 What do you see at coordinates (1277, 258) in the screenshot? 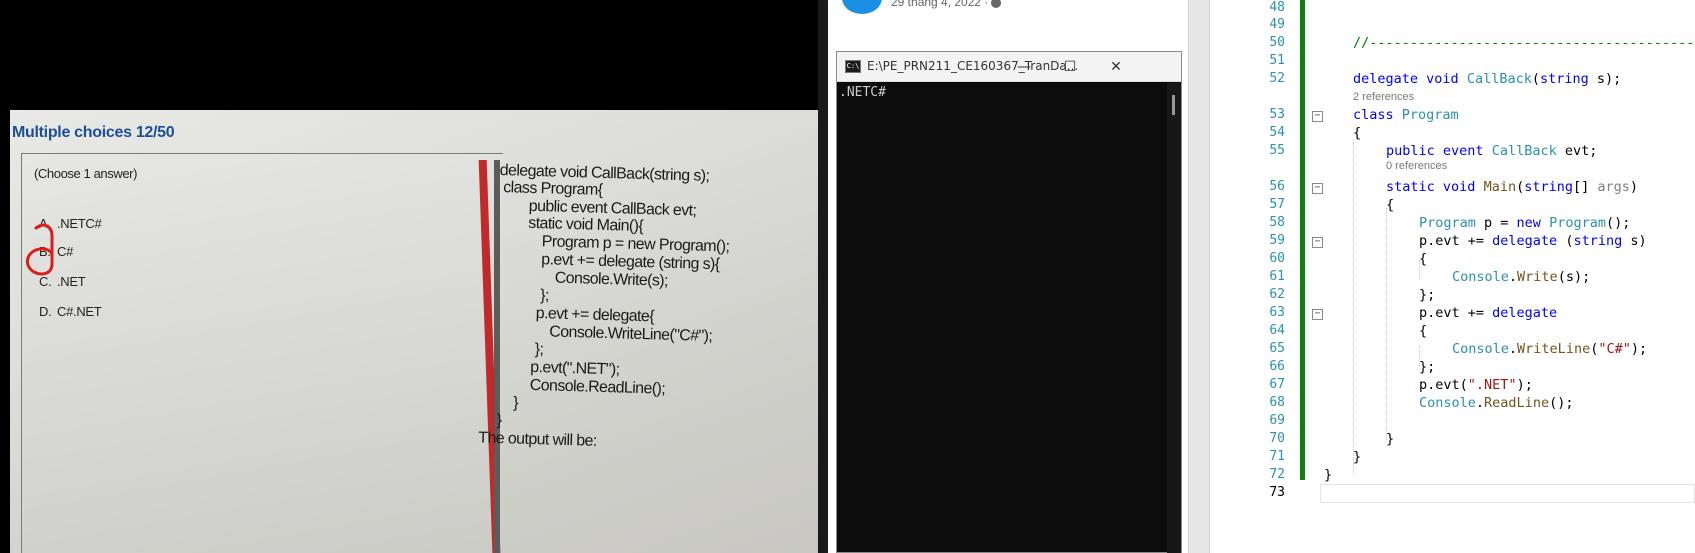
I see `line-number: 60` at bounding box center [1277, 258].